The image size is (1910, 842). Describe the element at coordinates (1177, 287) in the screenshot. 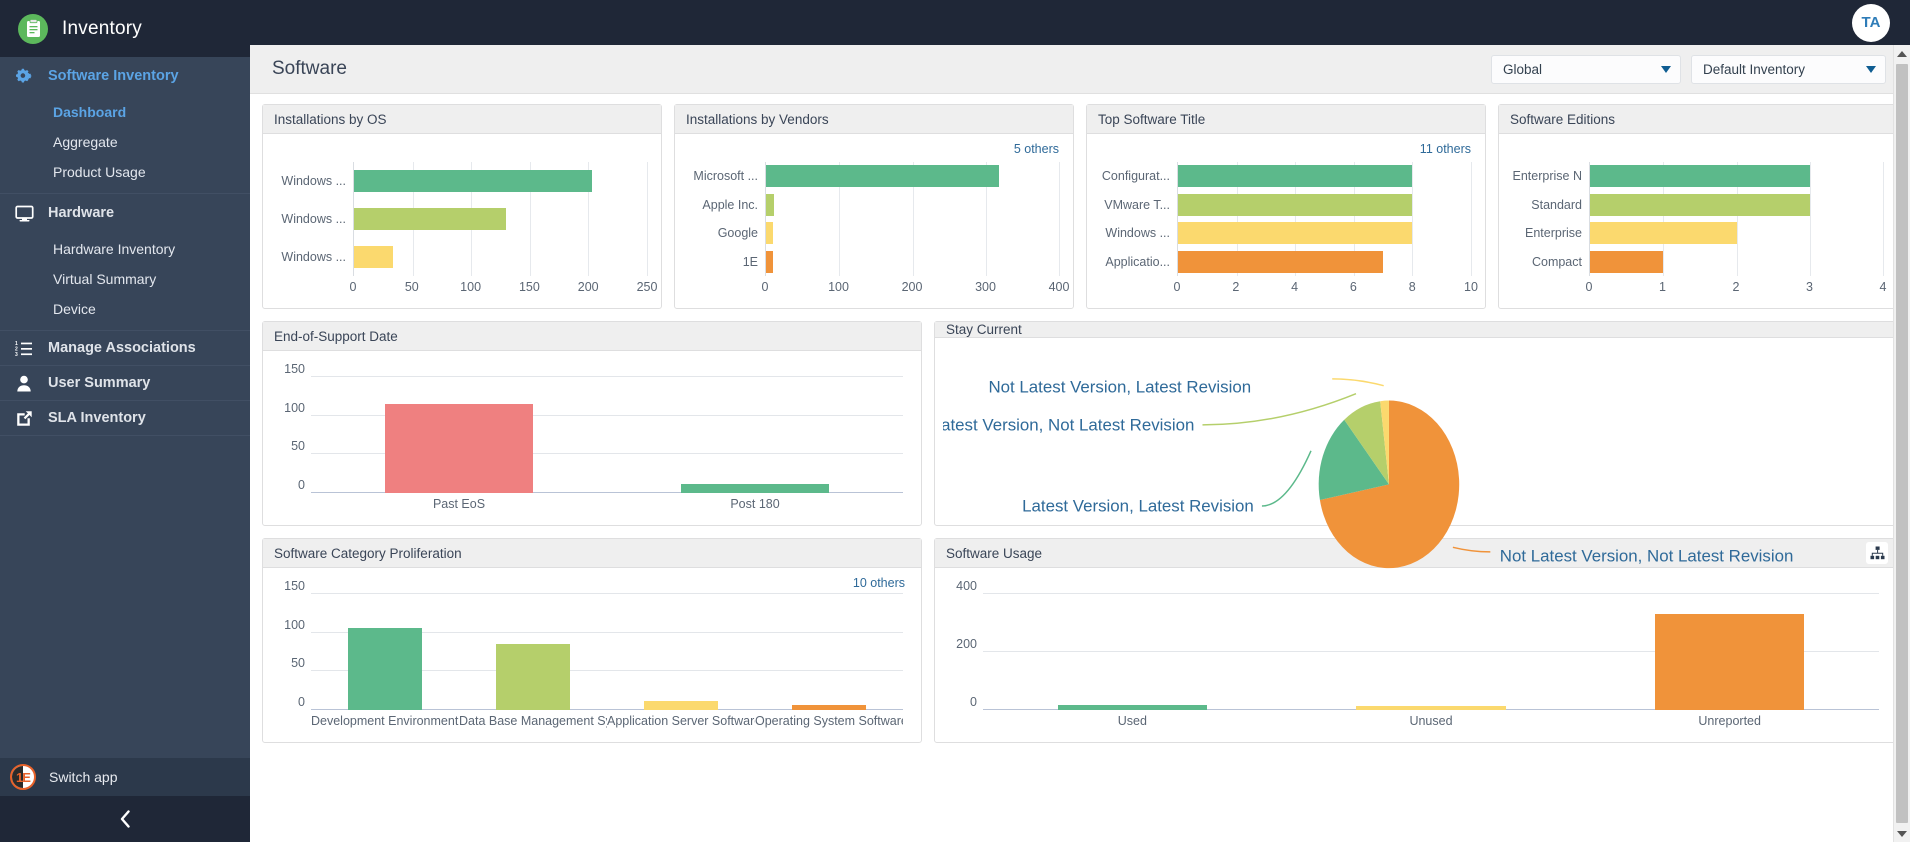

I see `axis-tick-label: 0` at that location.